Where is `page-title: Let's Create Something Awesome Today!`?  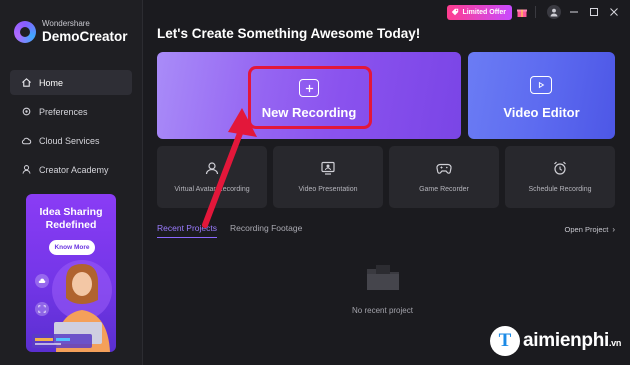 page-title: Let's Create Something Awesome Today! is located at coordinates (289, 33).